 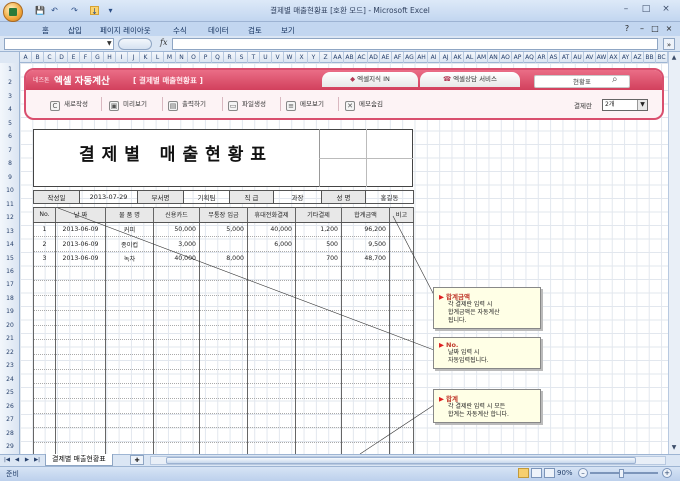 What do you see at coordinates (457, 320) in the screenshot?
I see `callout-line: 됩니다.` at bounding box center [457, 320].